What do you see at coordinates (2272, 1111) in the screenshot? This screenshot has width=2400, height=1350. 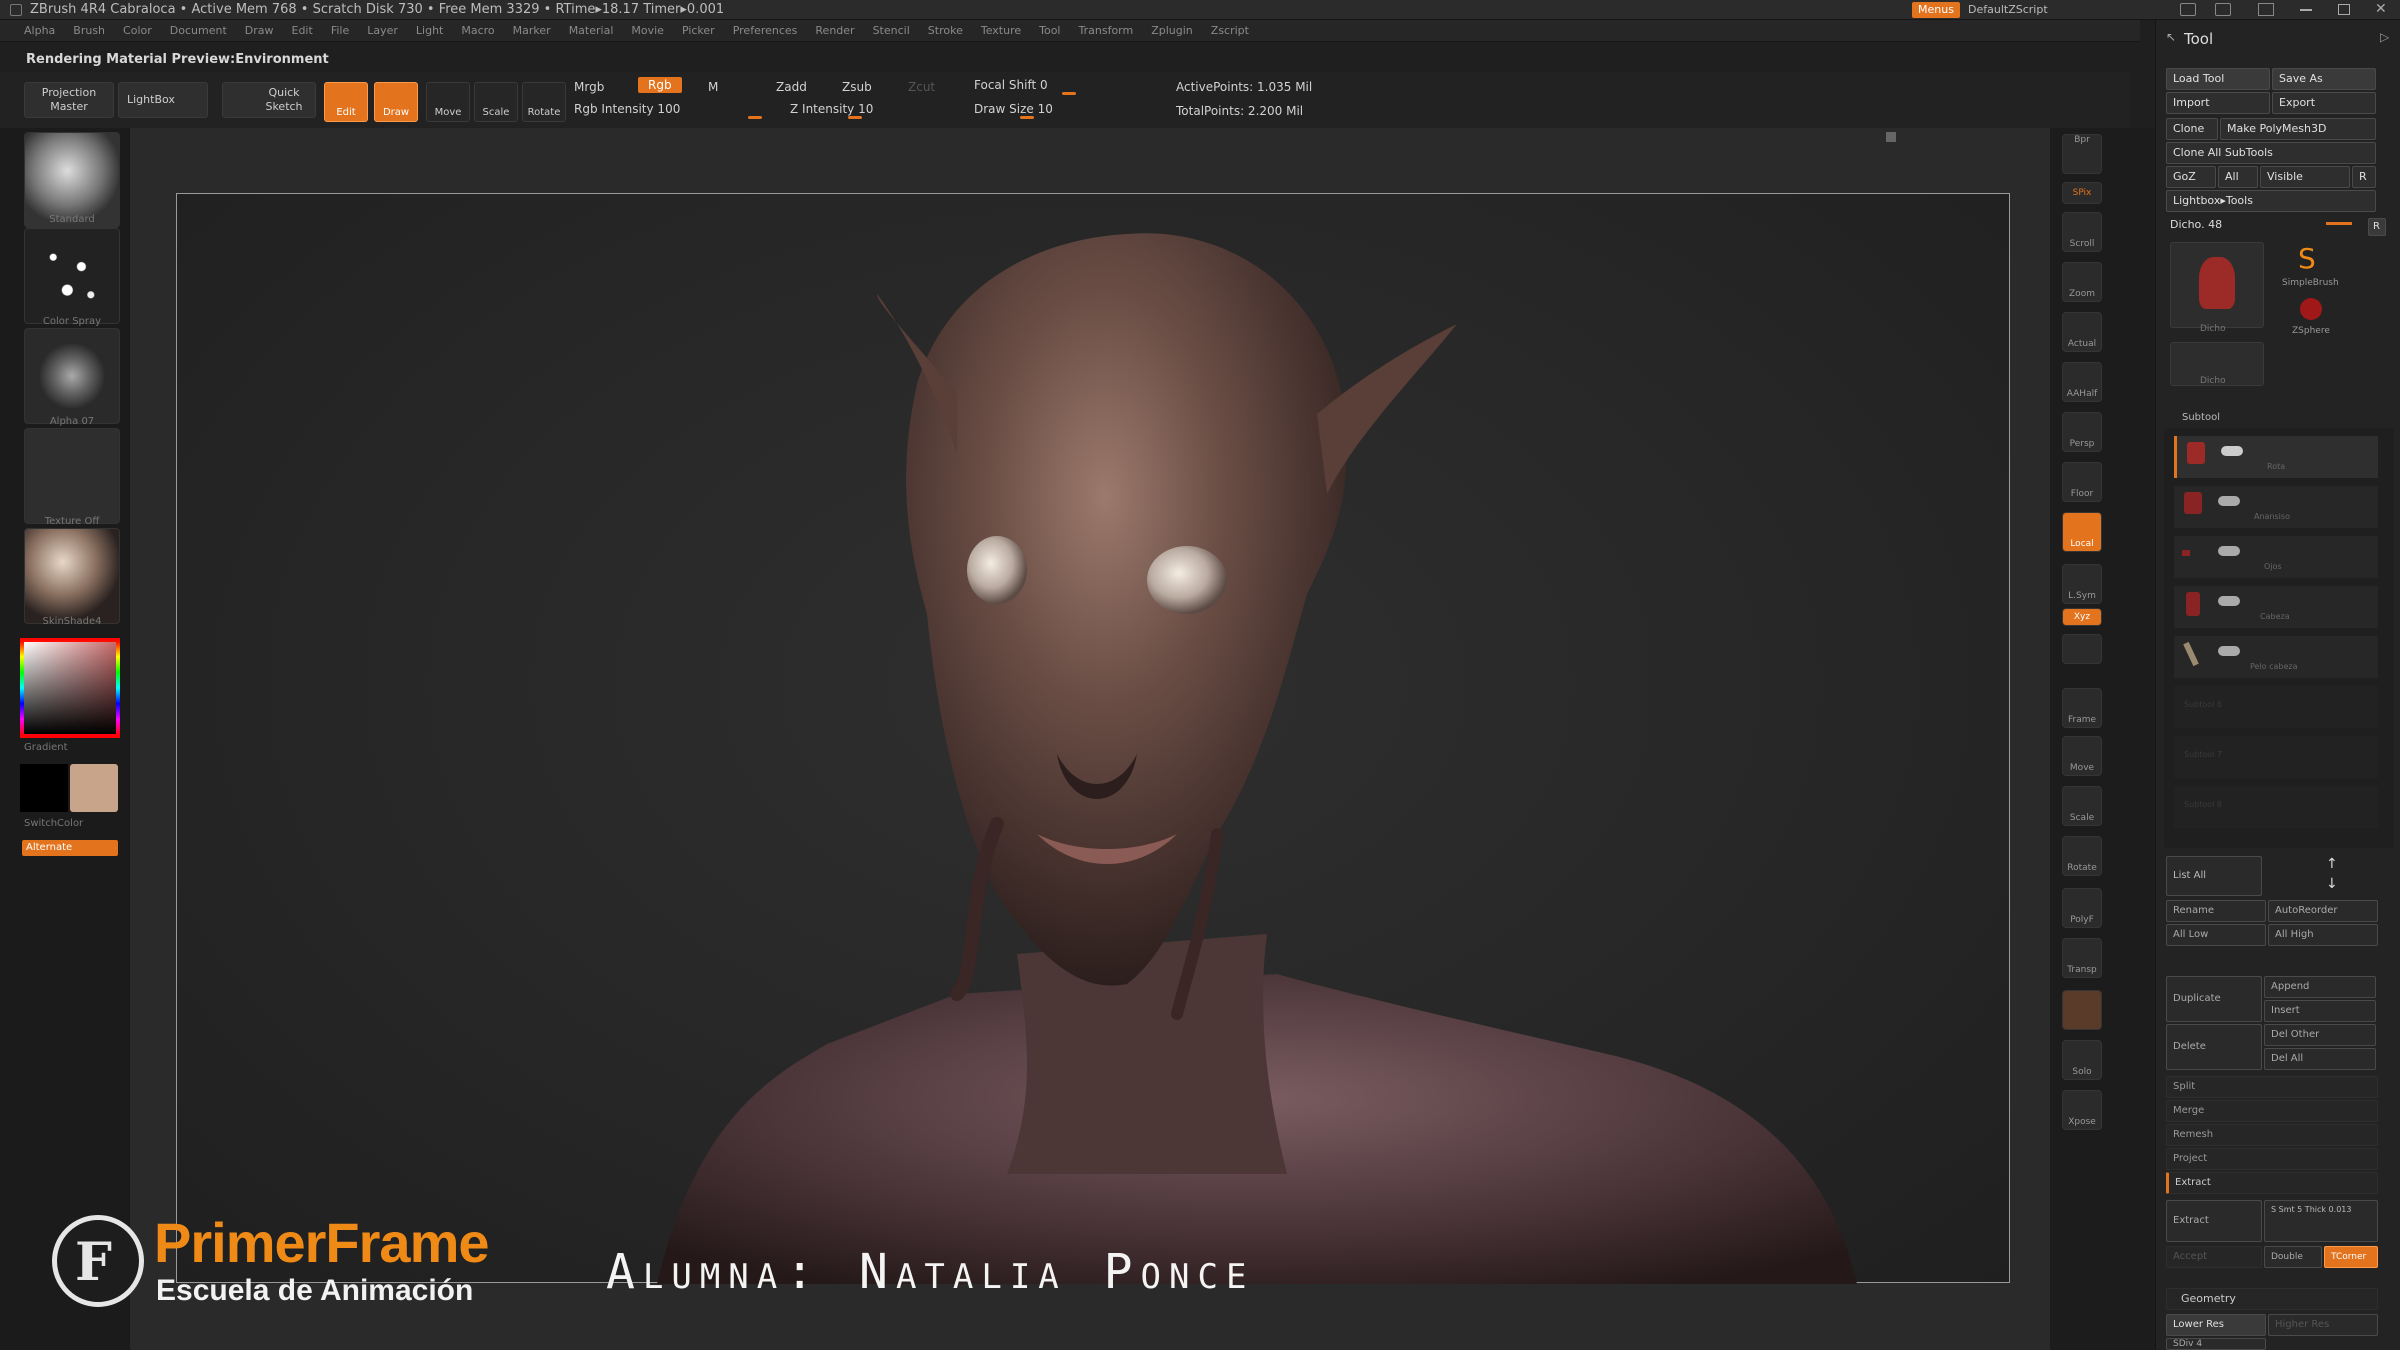 I see `merge-section: Merge` at bounding box center [2272, 1111].